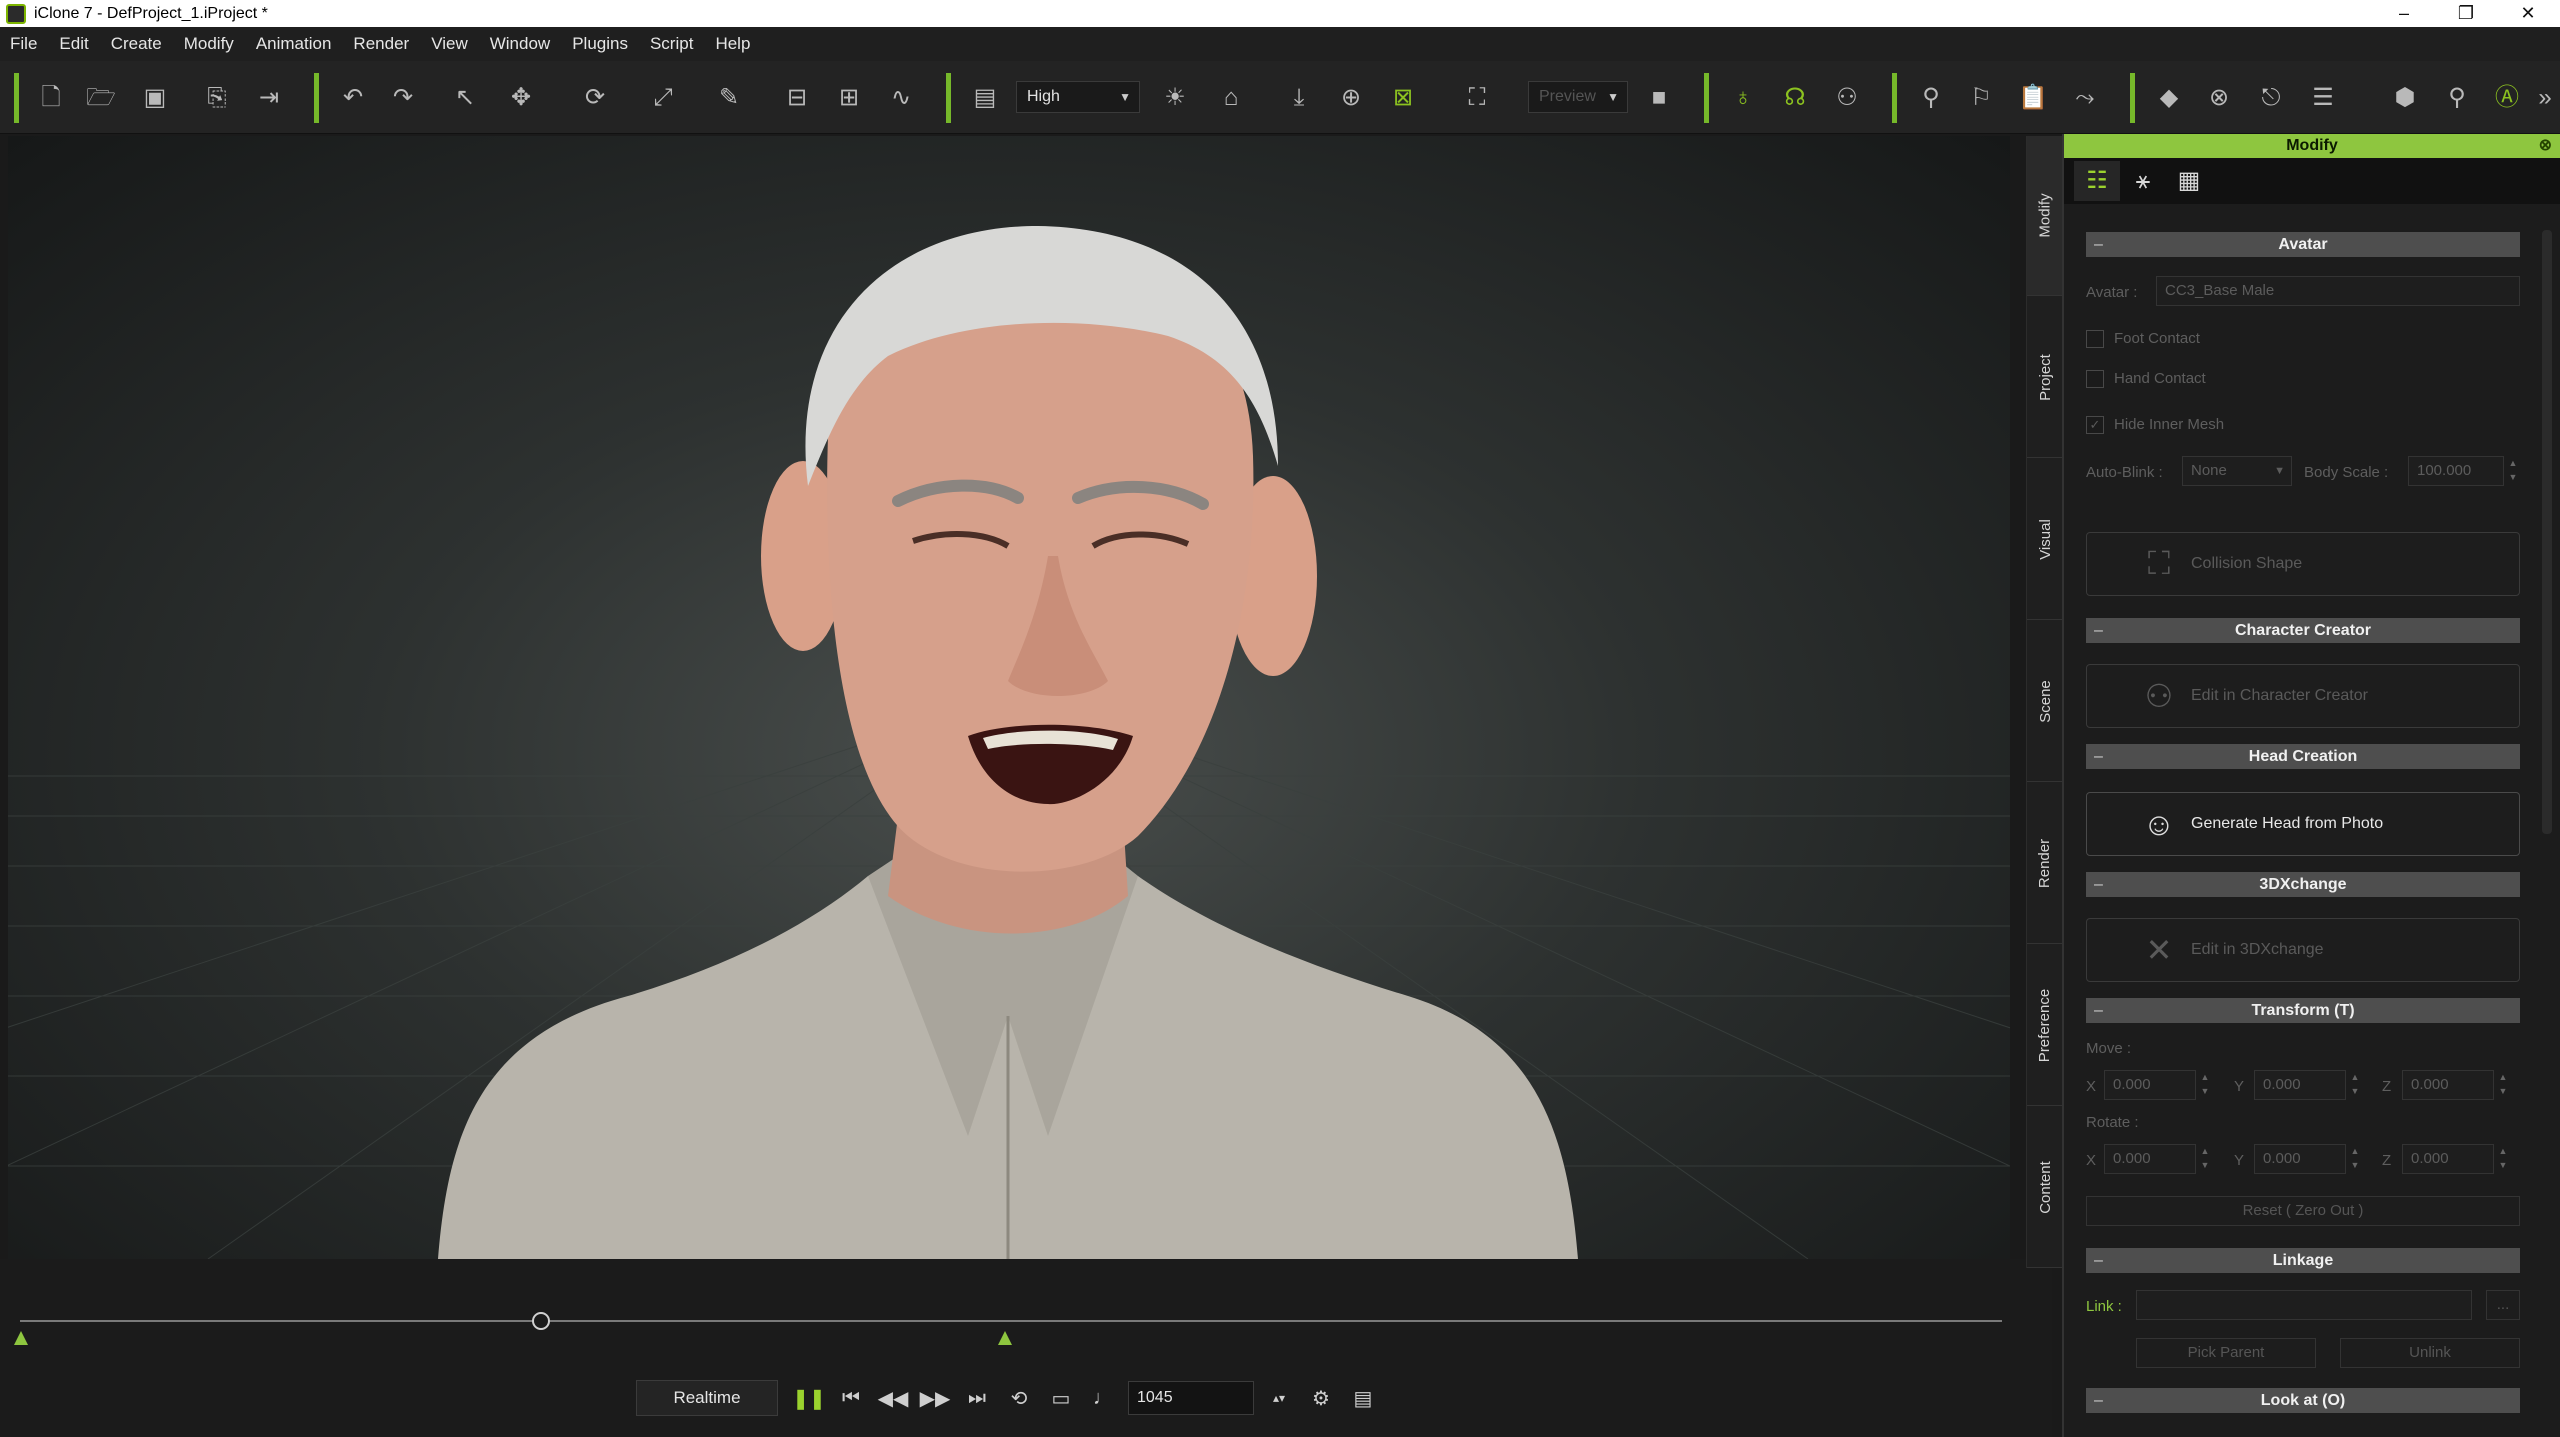 This screenshot has width=2560, height=1437. What do you see at coordinates (2448, 1159) in the screenshot?
I see `rotate-z-field: 0.000` at bounding box center [2448, 1159].